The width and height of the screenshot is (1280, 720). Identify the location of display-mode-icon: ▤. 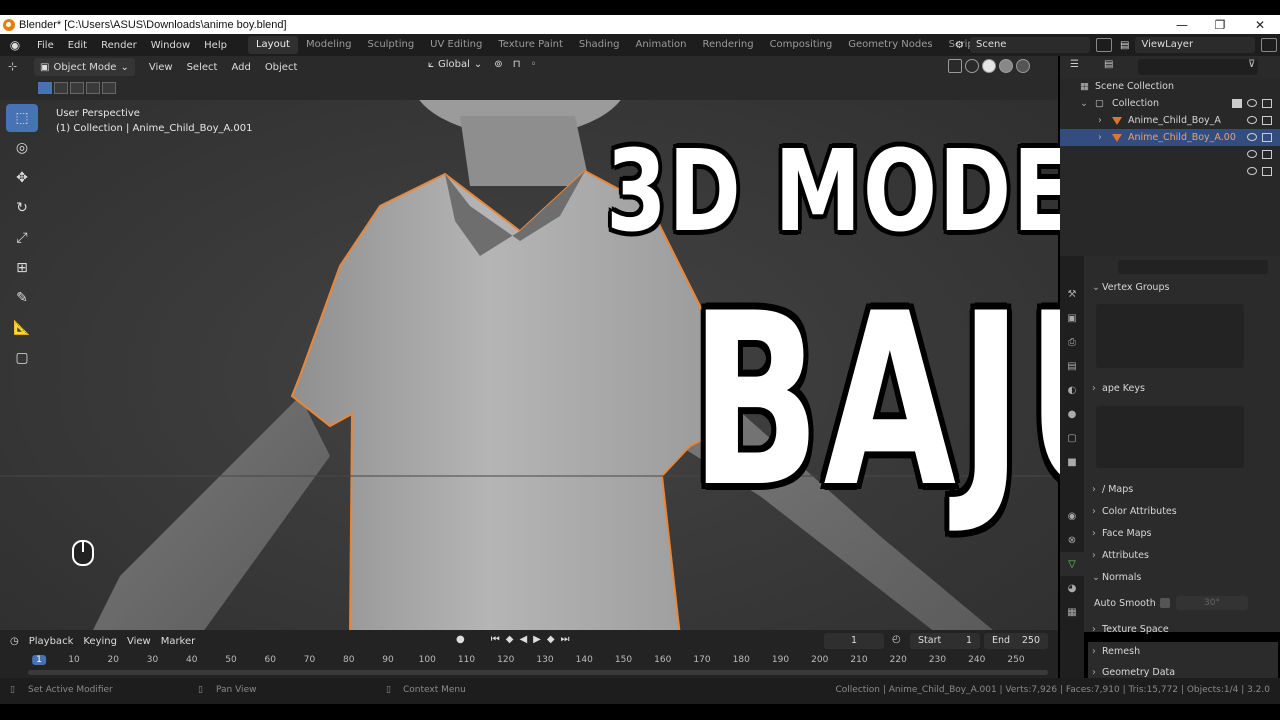
(1108, 64).